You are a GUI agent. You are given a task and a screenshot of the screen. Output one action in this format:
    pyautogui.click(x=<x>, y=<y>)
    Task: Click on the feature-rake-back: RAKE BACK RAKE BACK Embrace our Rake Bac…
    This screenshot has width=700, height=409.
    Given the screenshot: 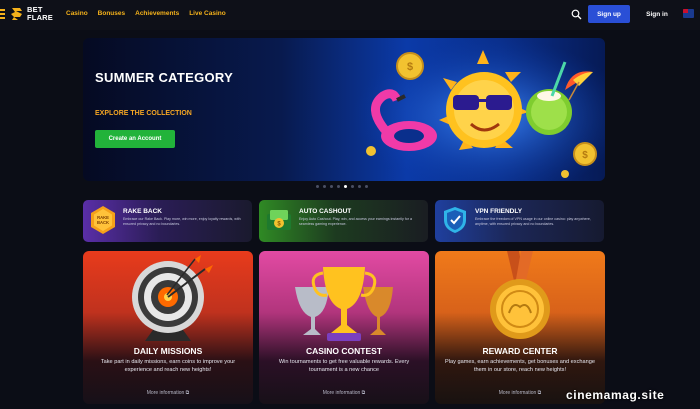 What is the action you would take?
    pyautogui.click(x=167, y=221)
    